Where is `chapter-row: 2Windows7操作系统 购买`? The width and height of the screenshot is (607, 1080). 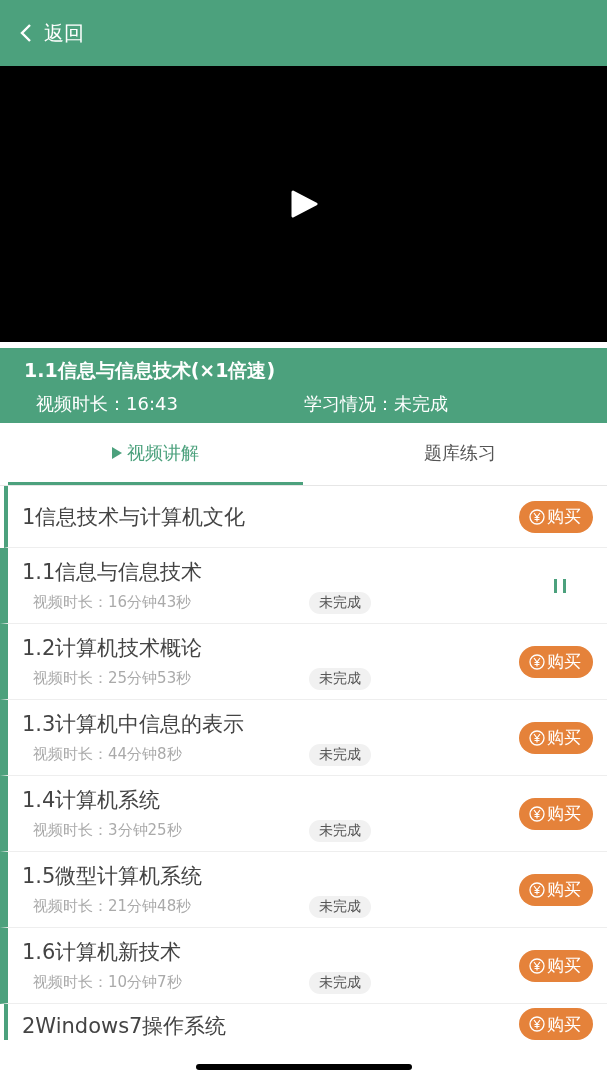
chapter-row: 2Windows7操作系统 购买 is located at coordinates (305, 1022).